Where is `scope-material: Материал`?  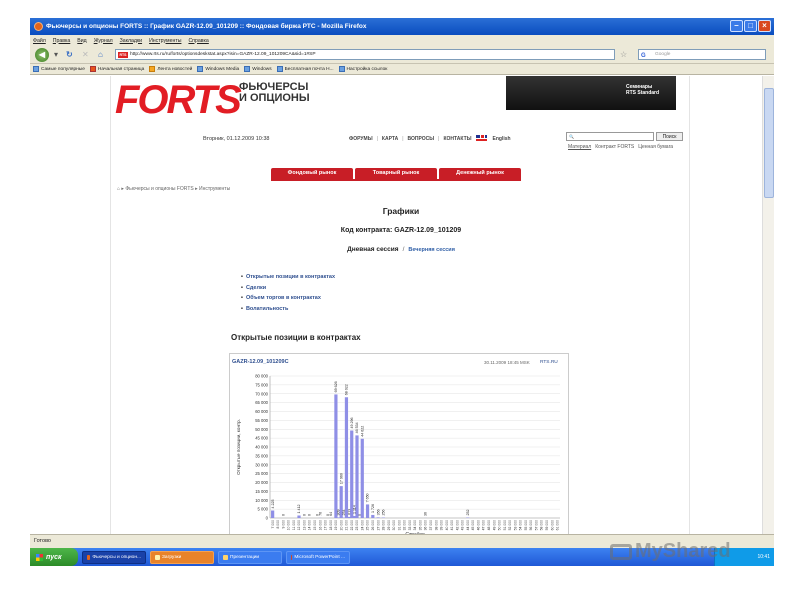
scope-material: Материал is located at coordinates (579, 147).